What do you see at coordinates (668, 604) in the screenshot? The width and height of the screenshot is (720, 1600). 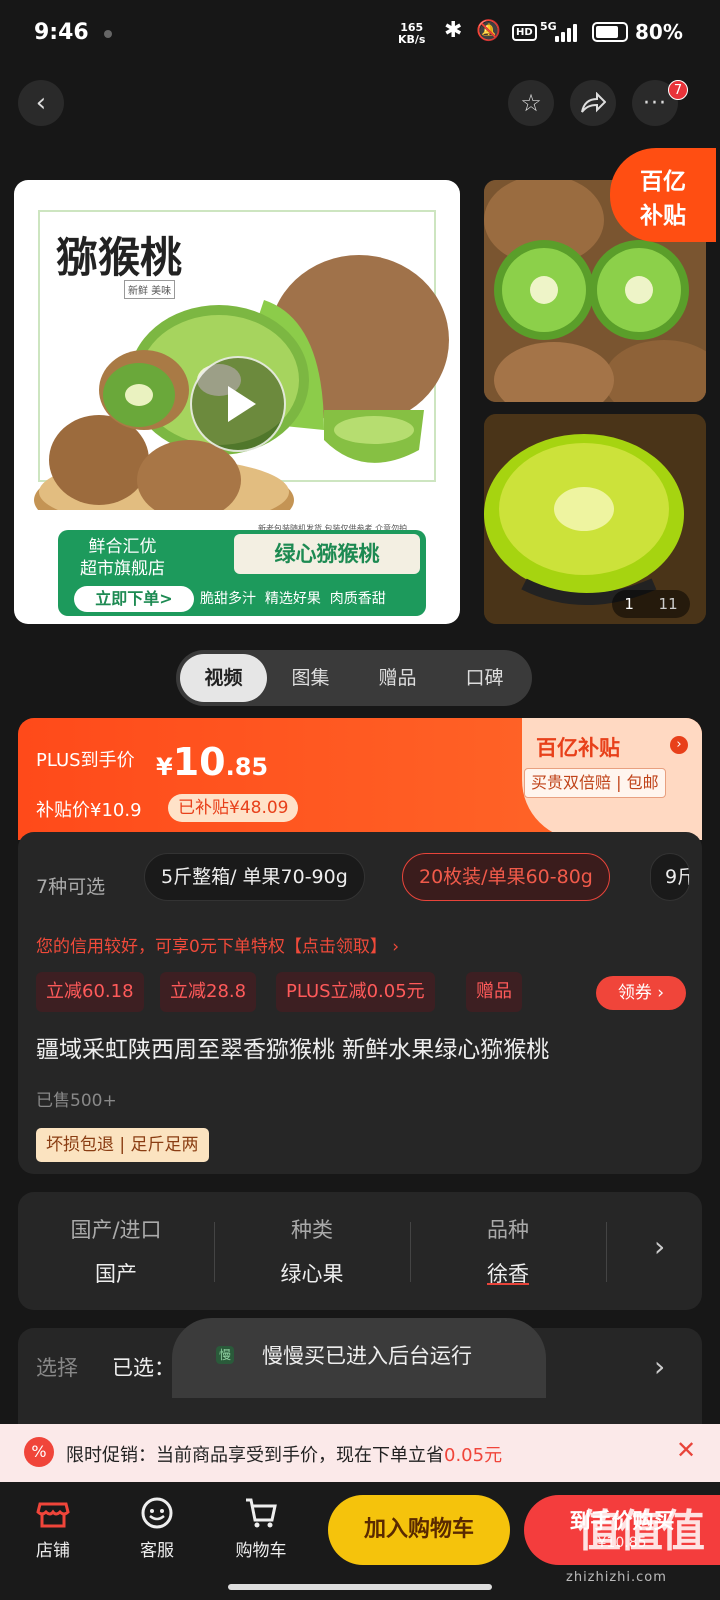 I see `gallery-index-total: 11` at bounding box center [668, 604].